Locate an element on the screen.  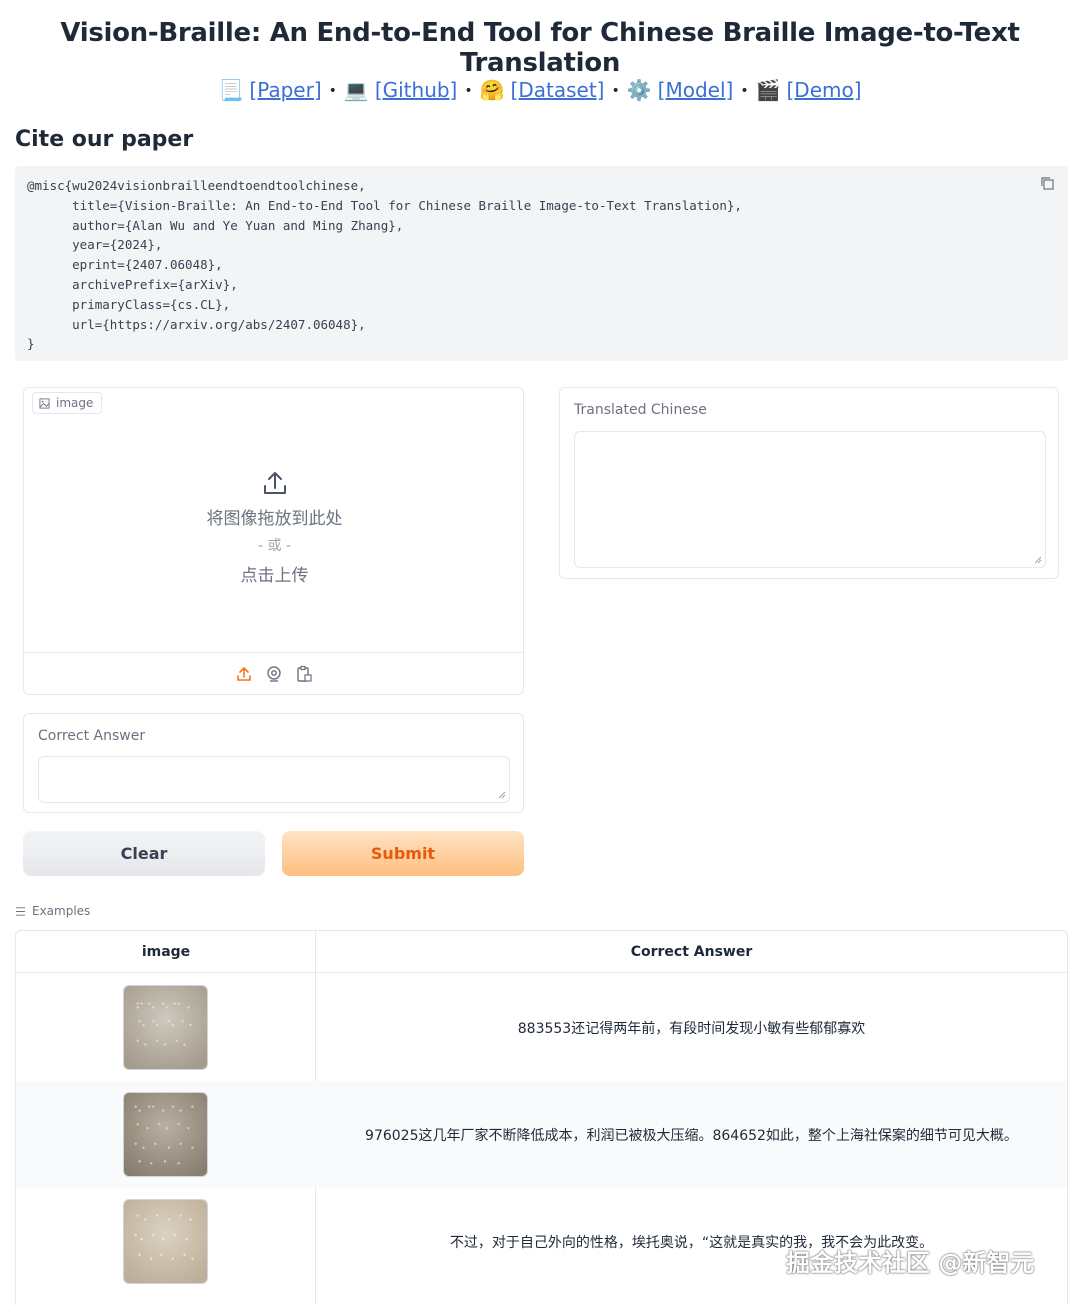
example-answer: 不过，对于自己外向的性格，埃托奥说，“这就是真实的我，我不会为此改变。 is located at coordinates (691, 1242).